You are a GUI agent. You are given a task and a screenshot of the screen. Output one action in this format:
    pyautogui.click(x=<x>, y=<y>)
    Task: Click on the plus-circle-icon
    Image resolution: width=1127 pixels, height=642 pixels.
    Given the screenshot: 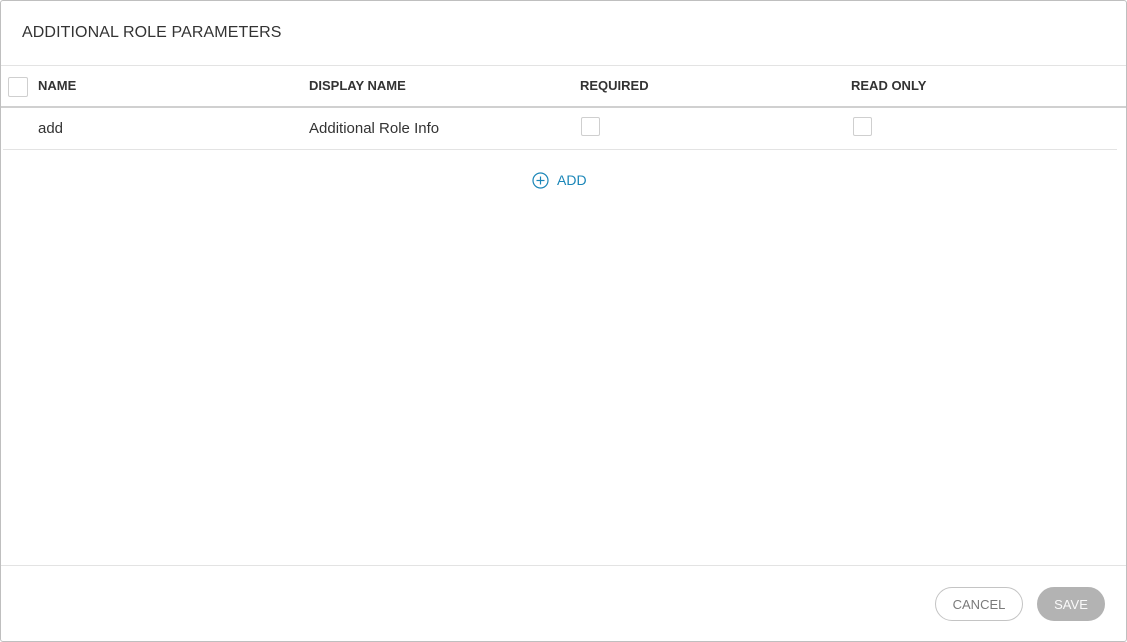 What is the action you would take?
    pyautogui.click(x=540, y=180)
    